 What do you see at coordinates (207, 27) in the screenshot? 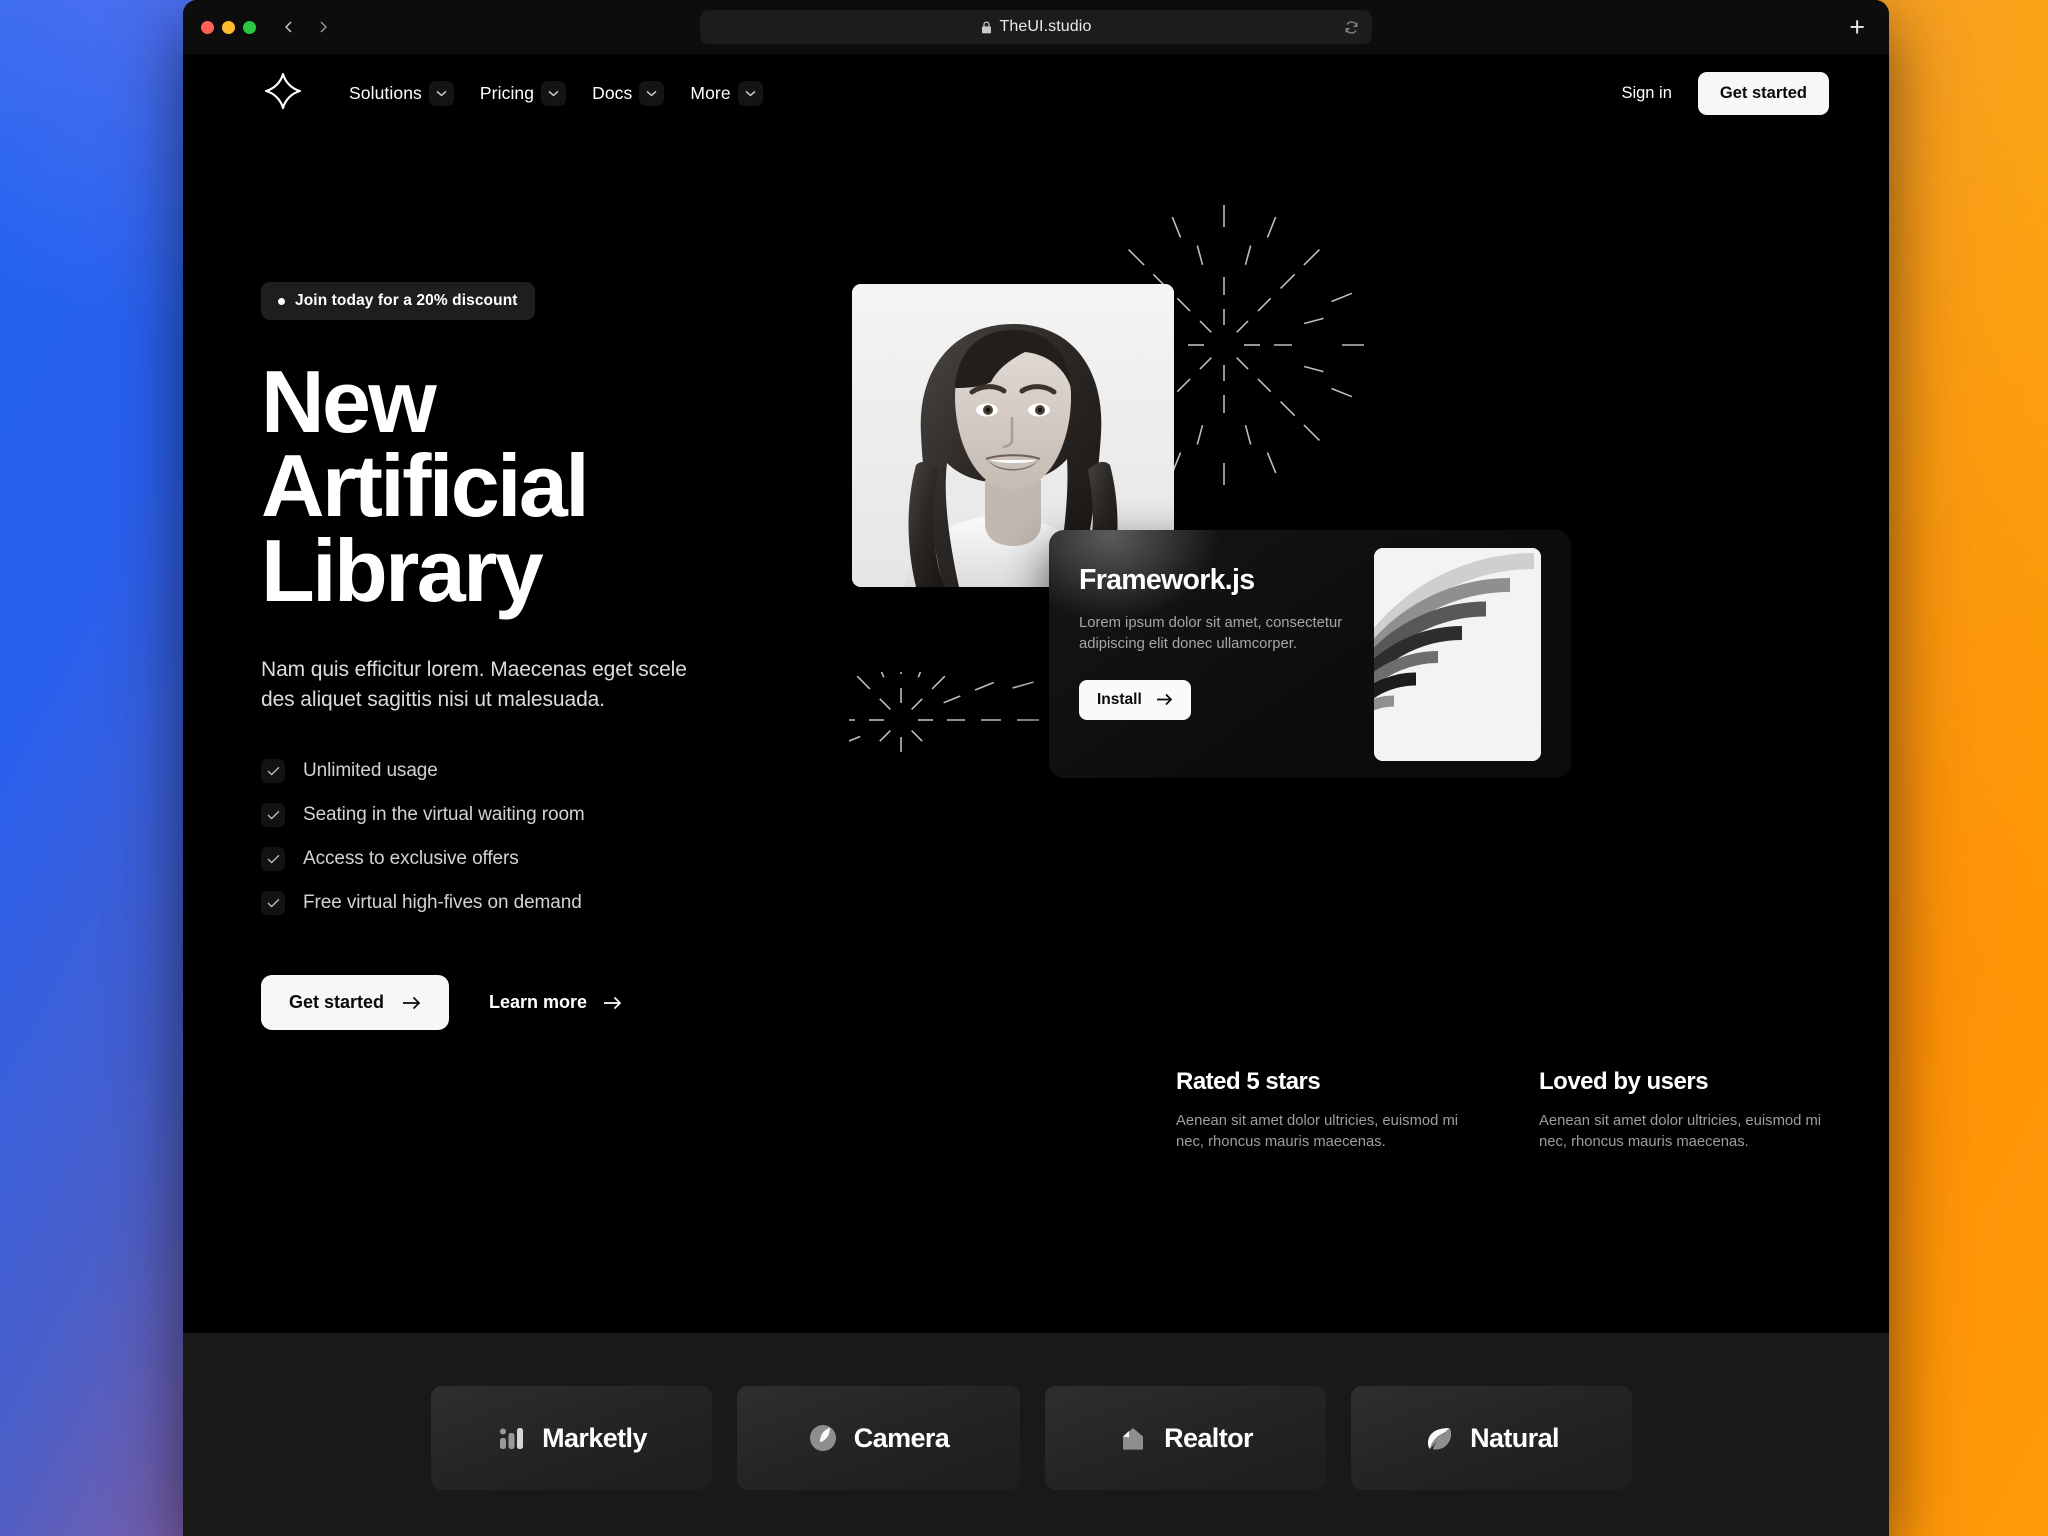
I see `close-window-button` at bounding box center [207, 27].